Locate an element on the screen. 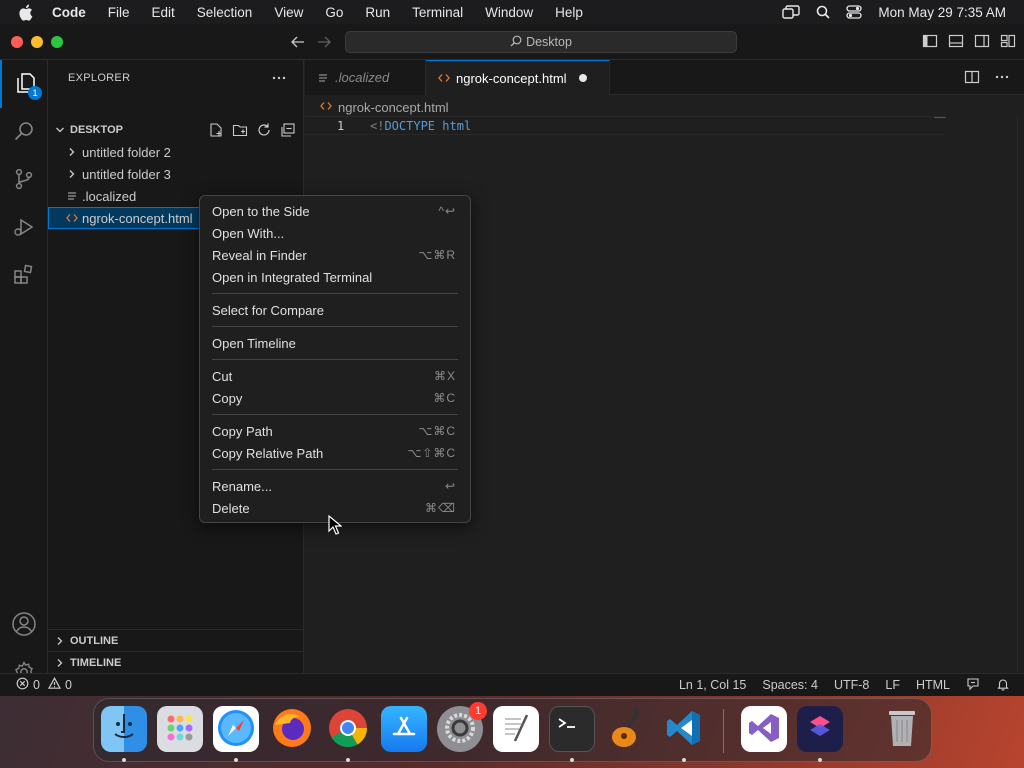  breadcrumb: ngrok-concept.html is located at coordinates (384, 107).